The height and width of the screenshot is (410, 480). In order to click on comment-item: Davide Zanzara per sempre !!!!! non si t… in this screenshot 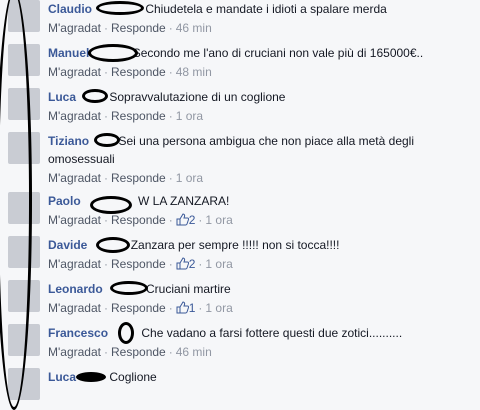, I will do `click(240, 258)`.